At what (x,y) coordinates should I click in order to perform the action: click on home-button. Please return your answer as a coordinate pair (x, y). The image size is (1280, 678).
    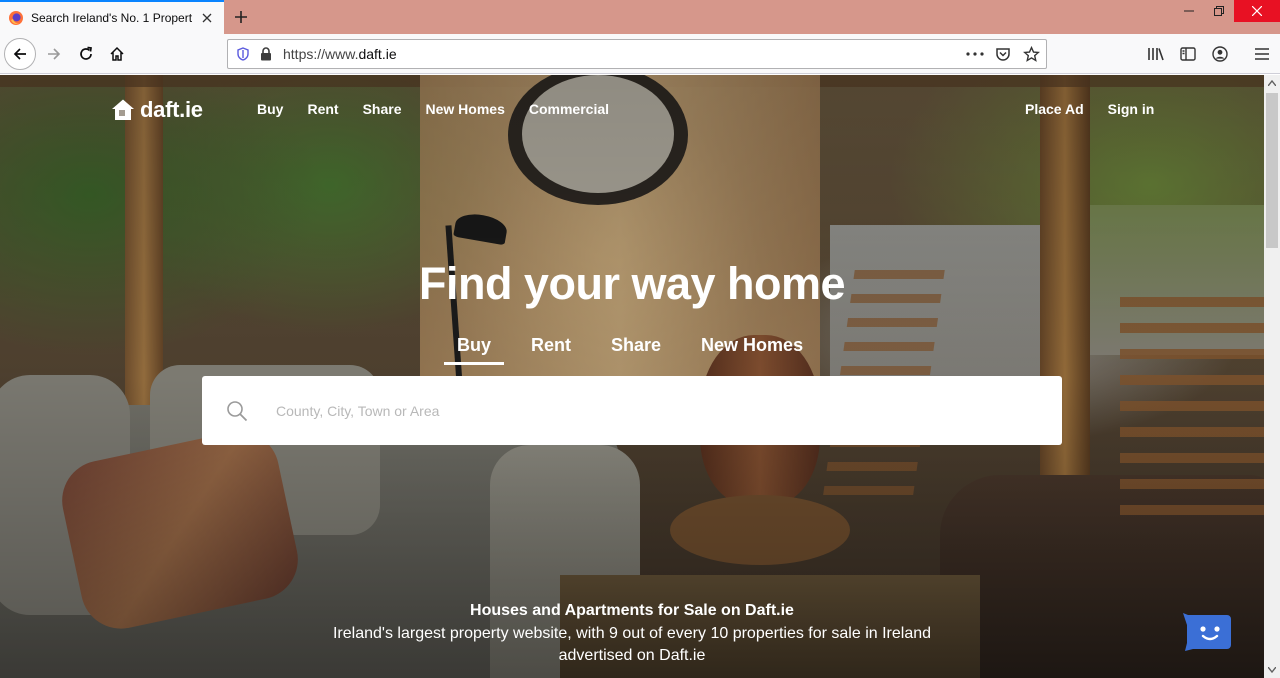
    Looking at the image, I should click on (117, 54).